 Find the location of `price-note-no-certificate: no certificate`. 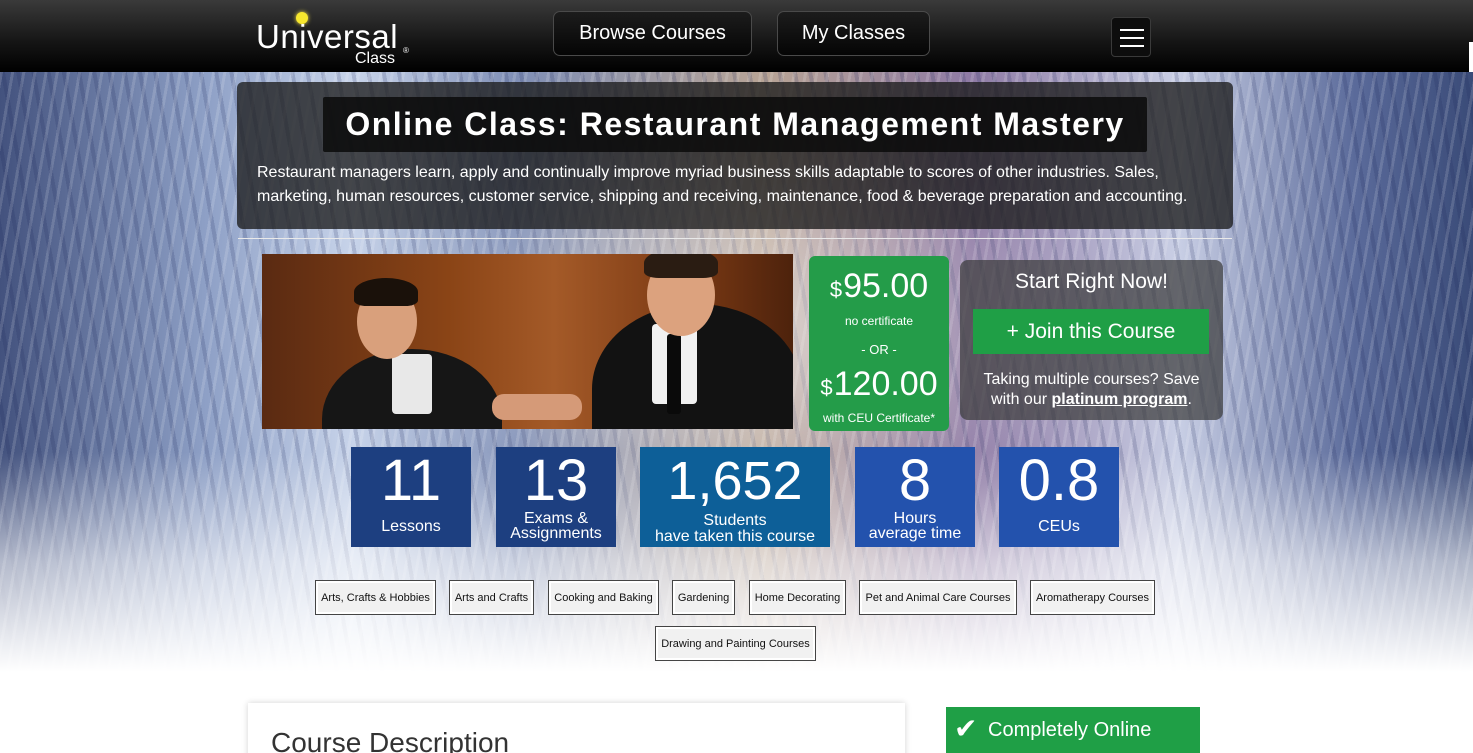

price-note-no-certificate: no certificate is located at coordinates (879, 321).